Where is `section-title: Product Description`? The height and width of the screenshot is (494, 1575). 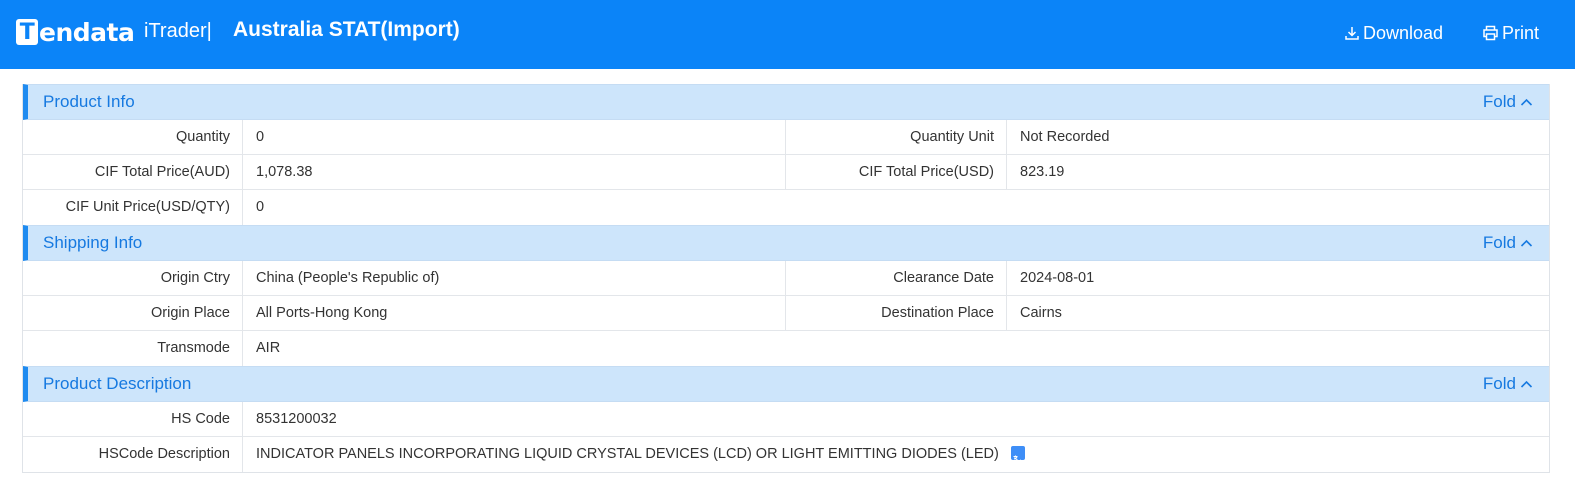 section-title: Product Description is located at coordinates (117, 383).